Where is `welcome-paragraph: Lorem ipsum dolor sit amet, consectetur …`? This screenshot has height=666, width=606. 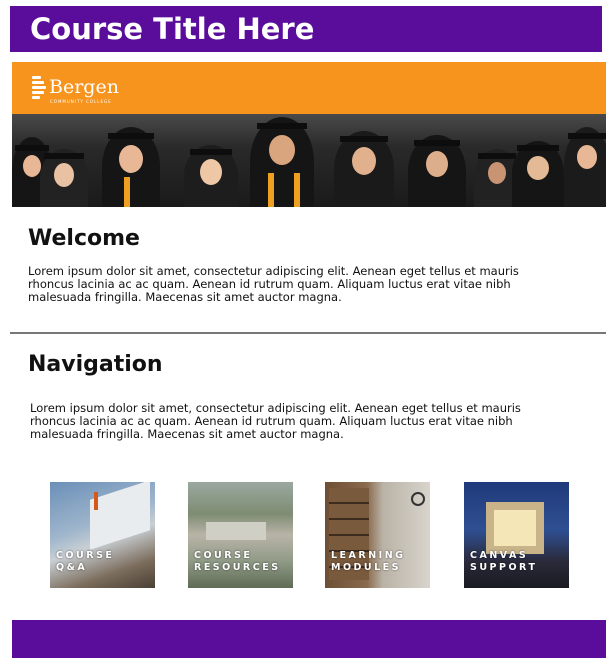
welcome-paragraph: Lorem ipsum dolor sit amet, consectetur … is located at coordinates (273, 284).